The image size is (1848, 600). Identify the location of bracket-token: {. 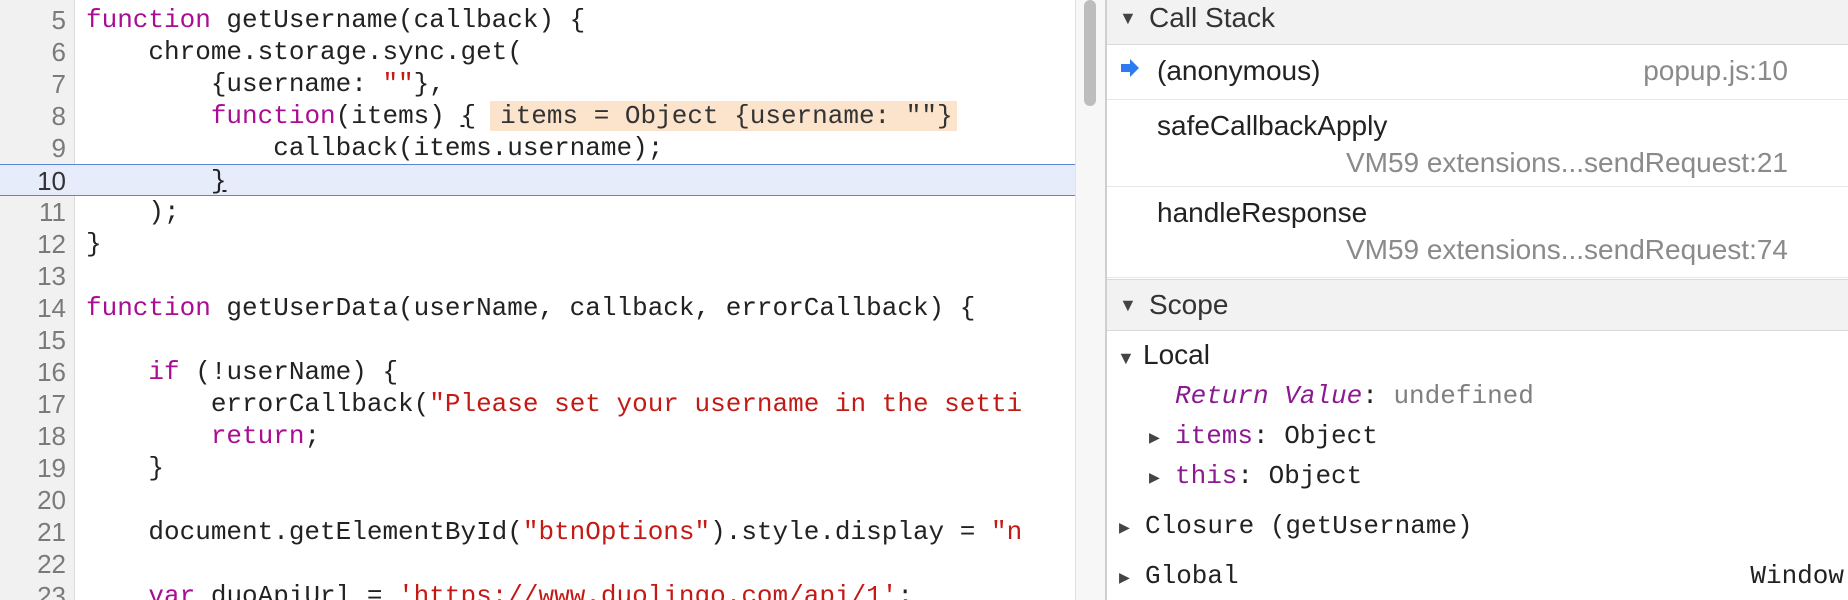
(468, 116).